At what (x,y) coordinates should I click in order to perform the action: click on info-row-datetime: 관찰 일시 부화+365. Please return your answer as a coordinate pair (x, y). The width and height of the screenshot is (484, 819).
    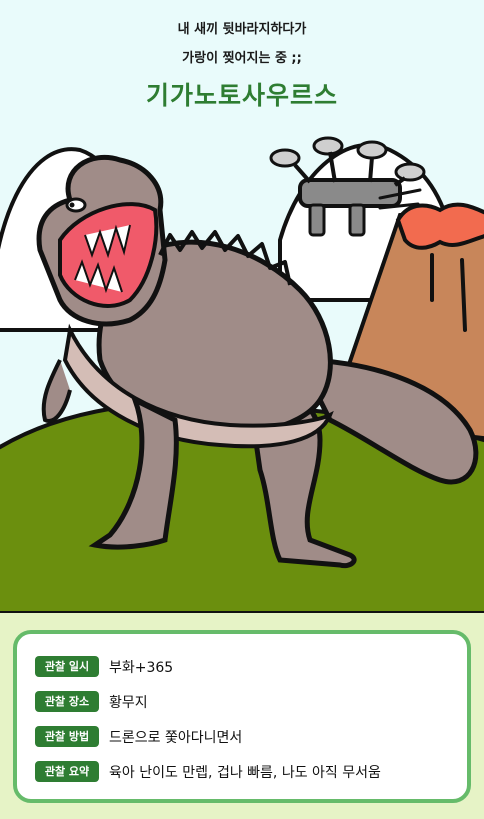
    Looking at the image, I should click on (251, 666).